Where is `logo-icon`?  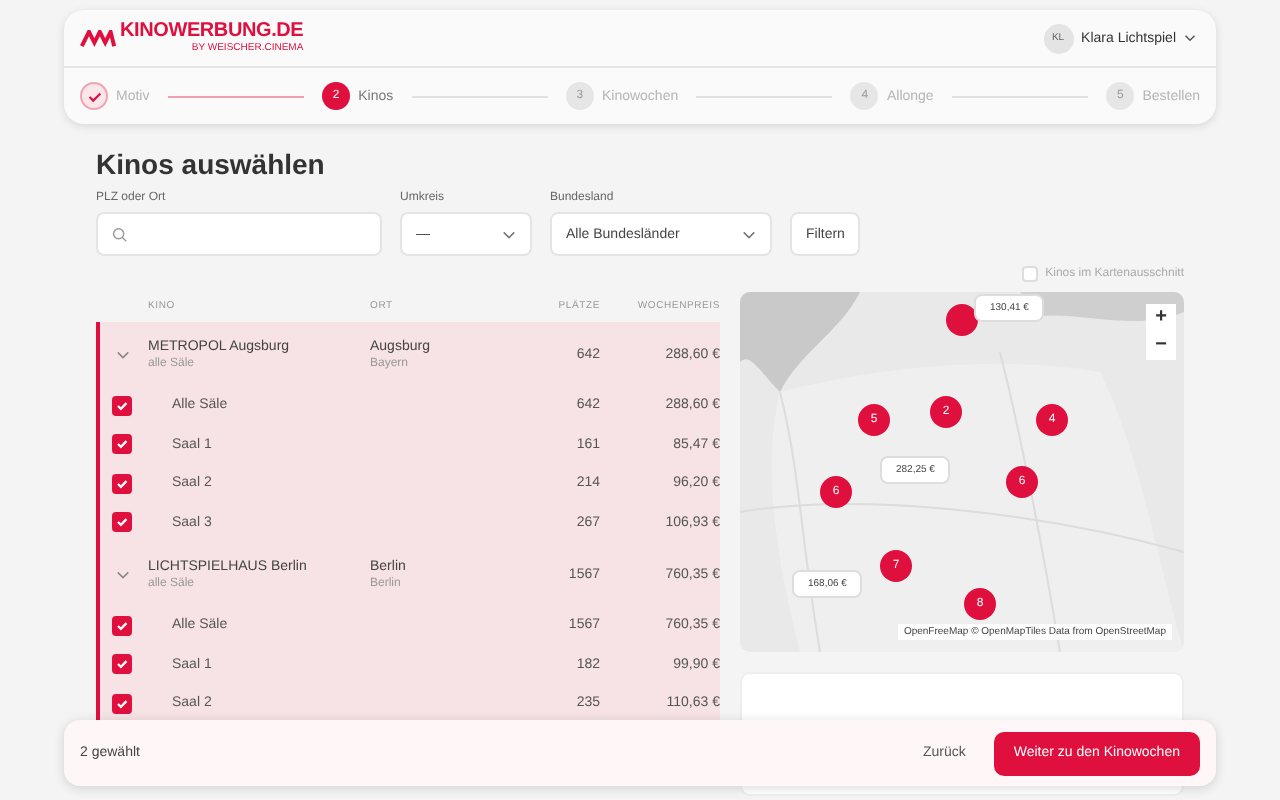 logo-icon is located at coordinates (98, 38).